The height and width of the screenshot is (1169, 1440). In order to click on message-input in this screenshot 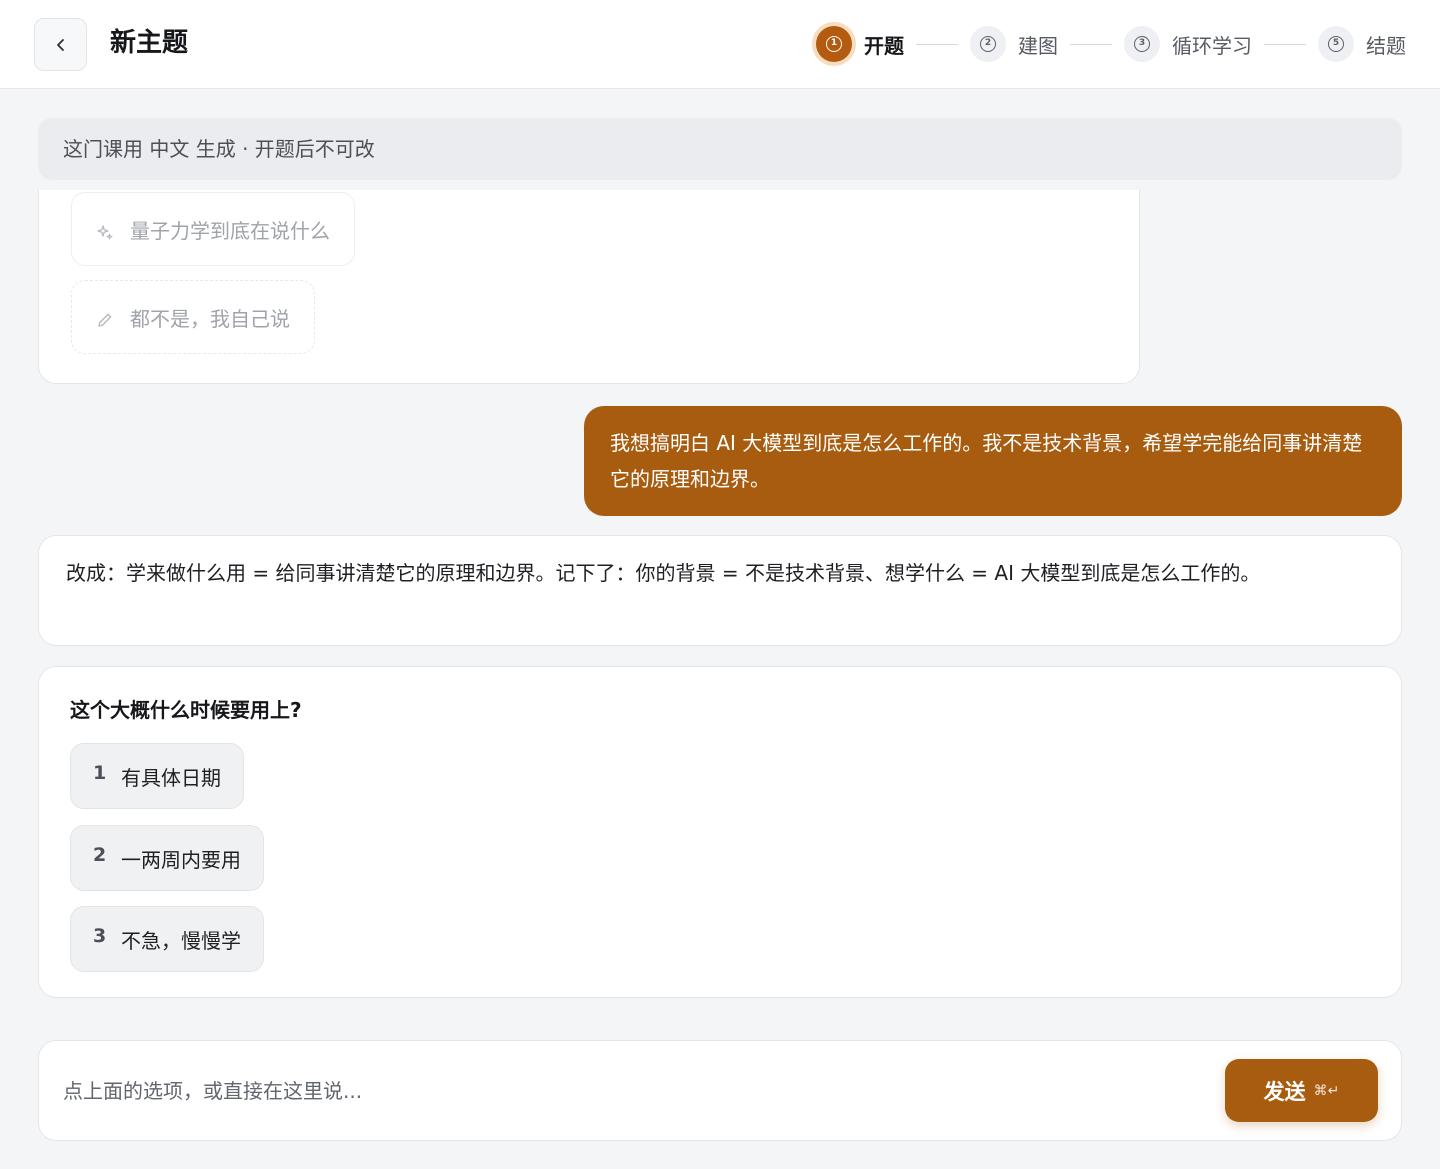, I will do `click(633, 1091)`.